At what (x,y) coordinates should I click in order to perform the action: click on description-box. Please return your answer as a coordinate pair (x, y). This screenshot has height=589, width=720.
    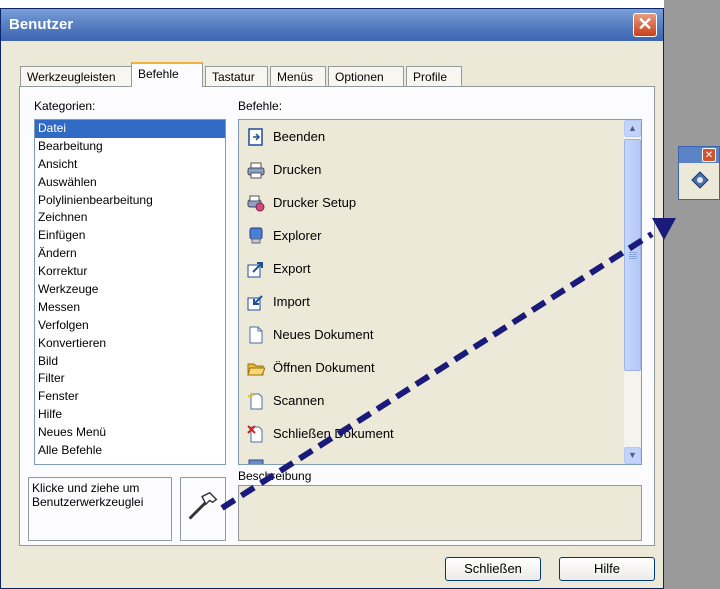
    Looking at the image, I should click on (440, 513).